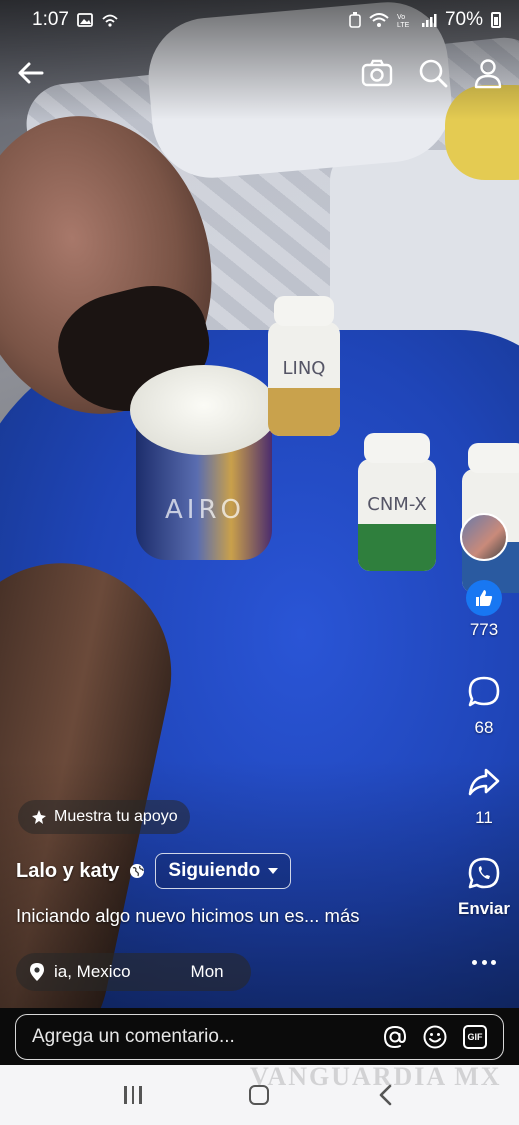 The image size is (519, 1125). I want to click on more-options-button, so click(484, 962).